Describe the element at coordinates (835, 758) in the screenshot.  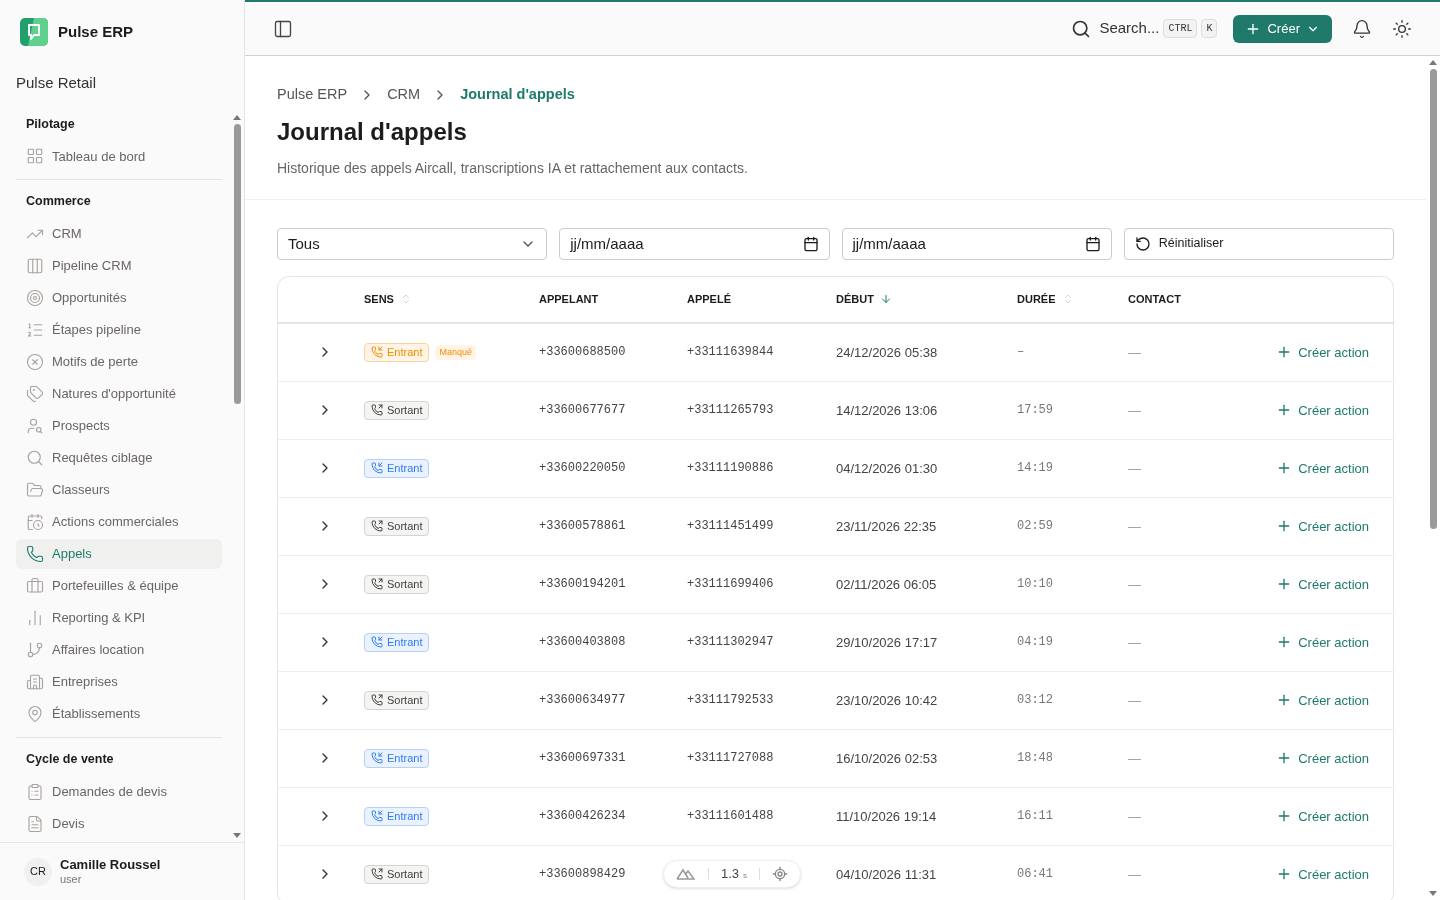
I see `table-row: Entrant +33600697331 +33111727088 16/10/2026 02:53 18:48 — Créer action` at that location.